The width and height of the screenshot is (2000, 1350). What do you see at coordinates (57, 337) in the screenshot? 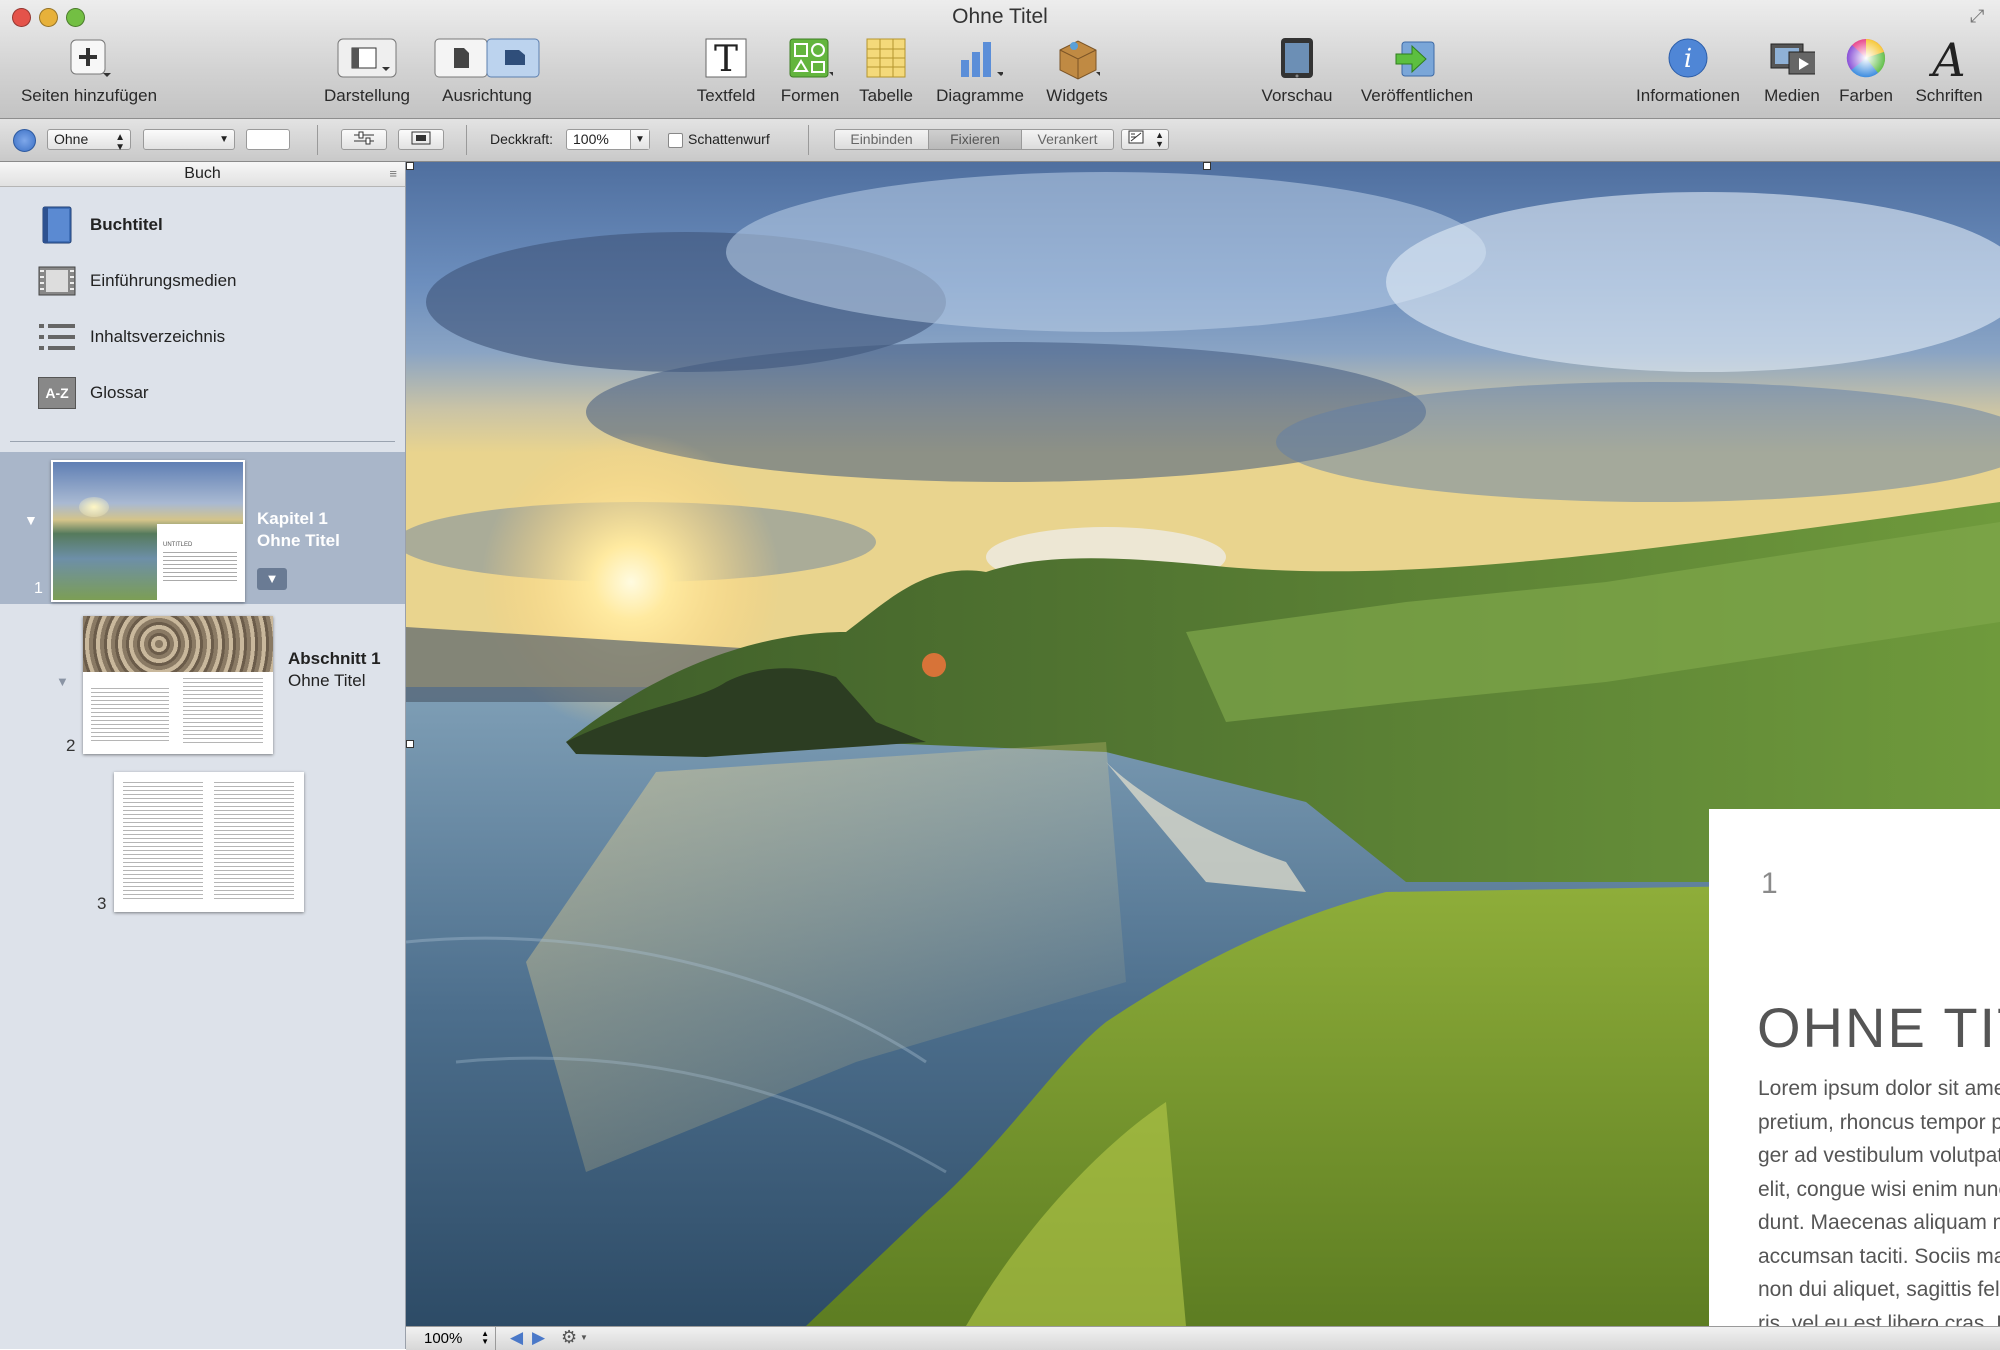
I see `list-icon` at bounding box center [57, 337].